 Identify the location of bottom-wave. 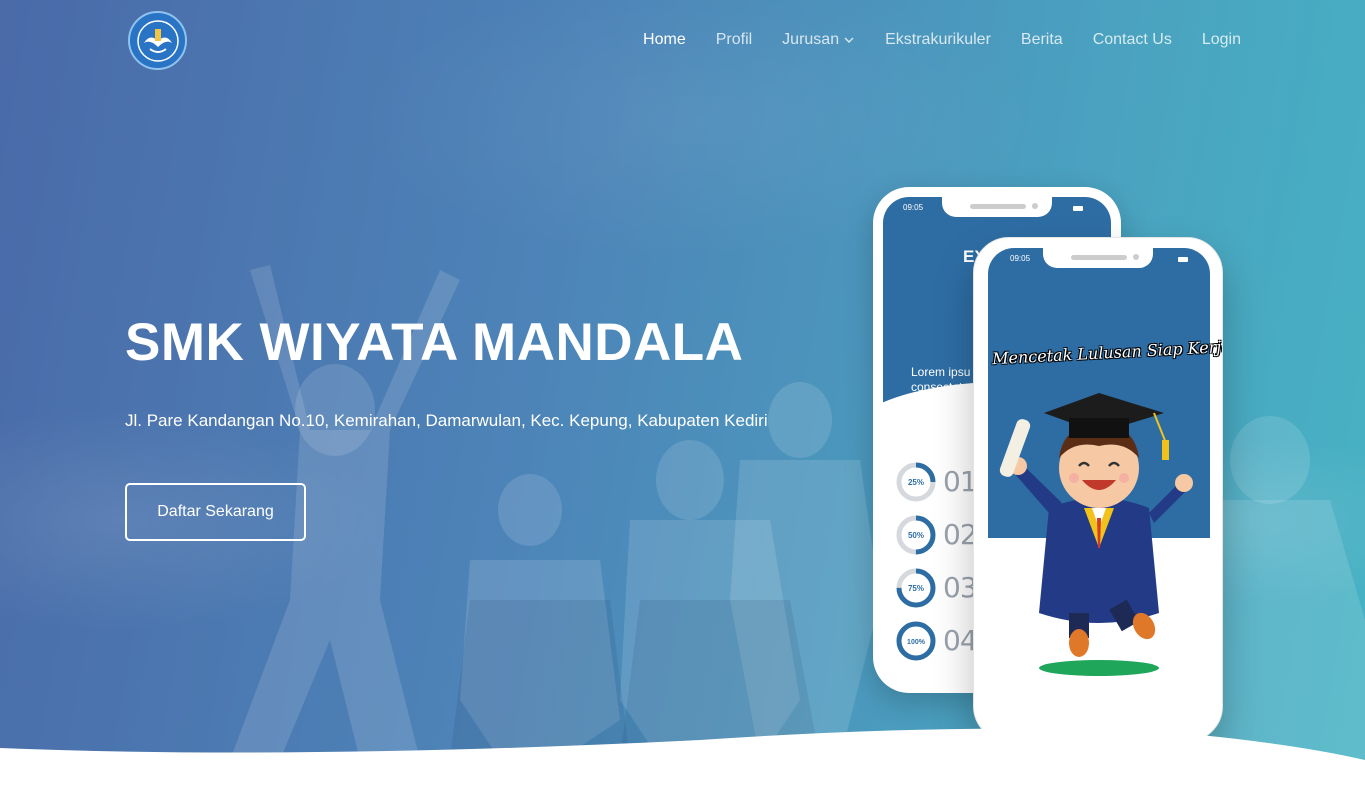
(682, 760).